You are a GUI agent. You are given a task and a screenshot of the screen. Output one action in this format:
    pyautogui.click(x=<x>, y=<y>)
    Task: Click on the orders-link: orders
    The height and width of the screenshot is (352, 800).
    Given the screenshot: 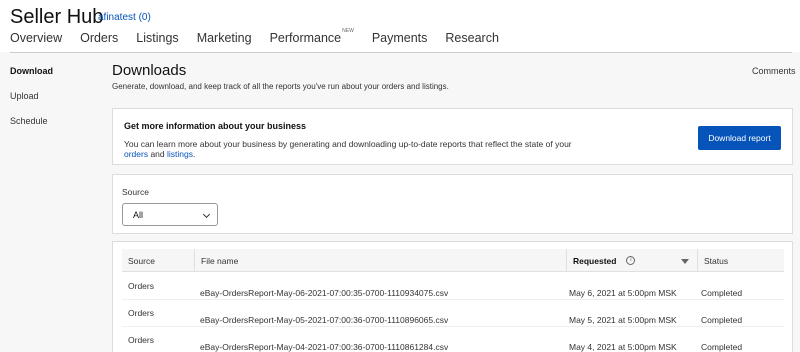 What is the action you would take?
    pyautogui.click(x=136, y=154)
    